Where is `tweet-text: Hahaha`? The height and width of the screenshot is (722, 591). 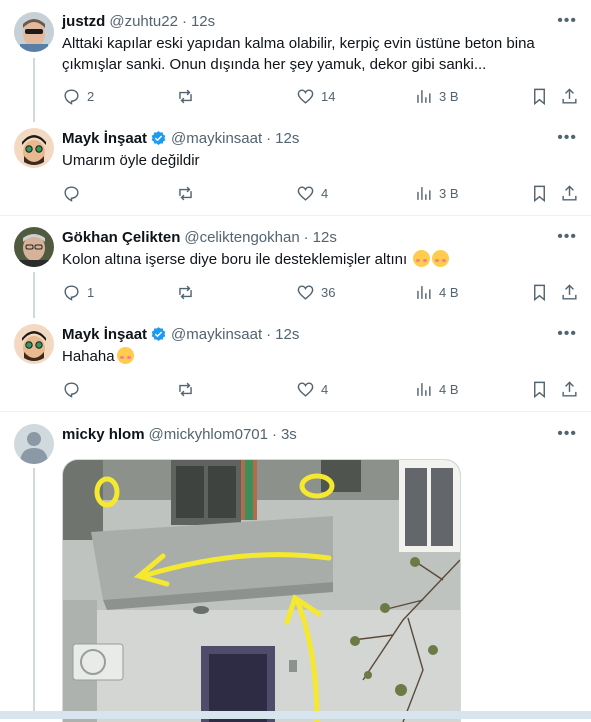
tweet-text: Hahaha is located at coordinates (88, 356).